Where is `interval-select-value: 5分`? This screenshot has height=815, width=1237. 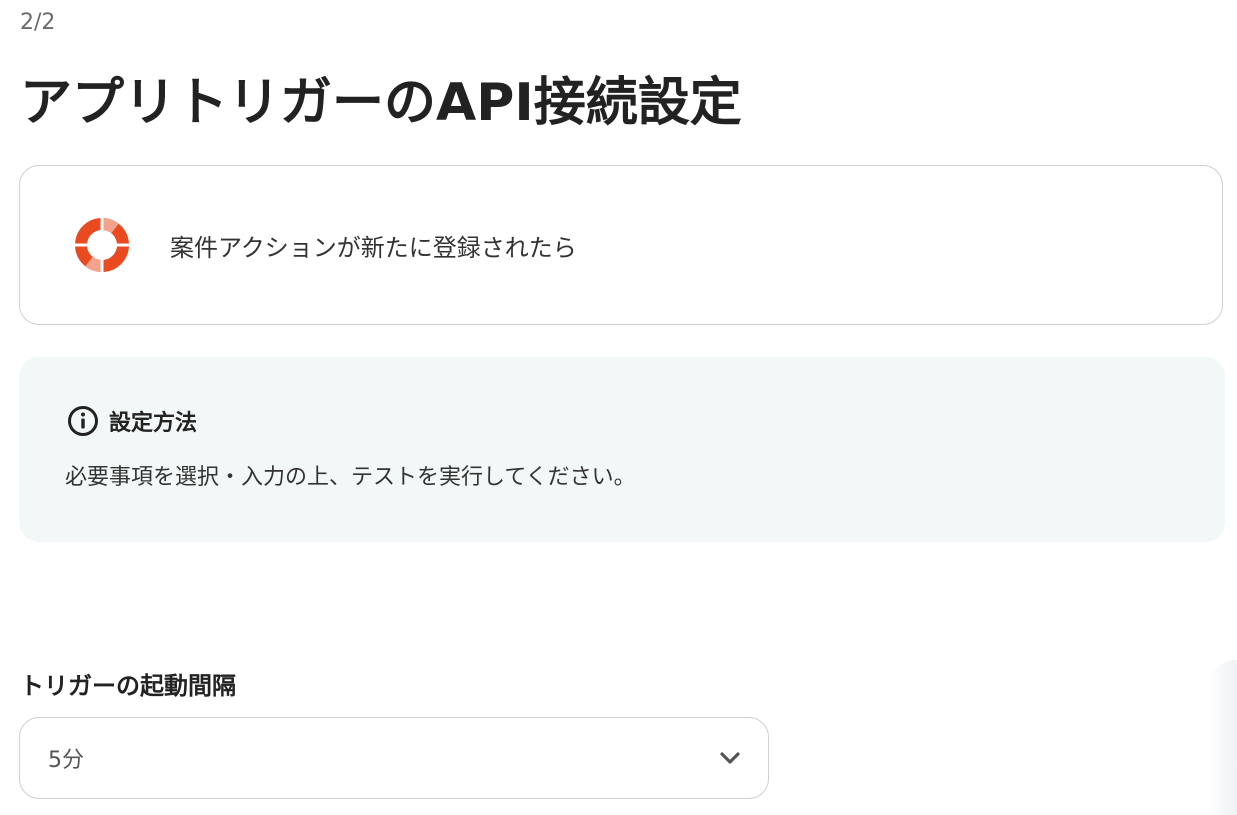 interval-select-value: 5分 is located at coordinates (66, 760).